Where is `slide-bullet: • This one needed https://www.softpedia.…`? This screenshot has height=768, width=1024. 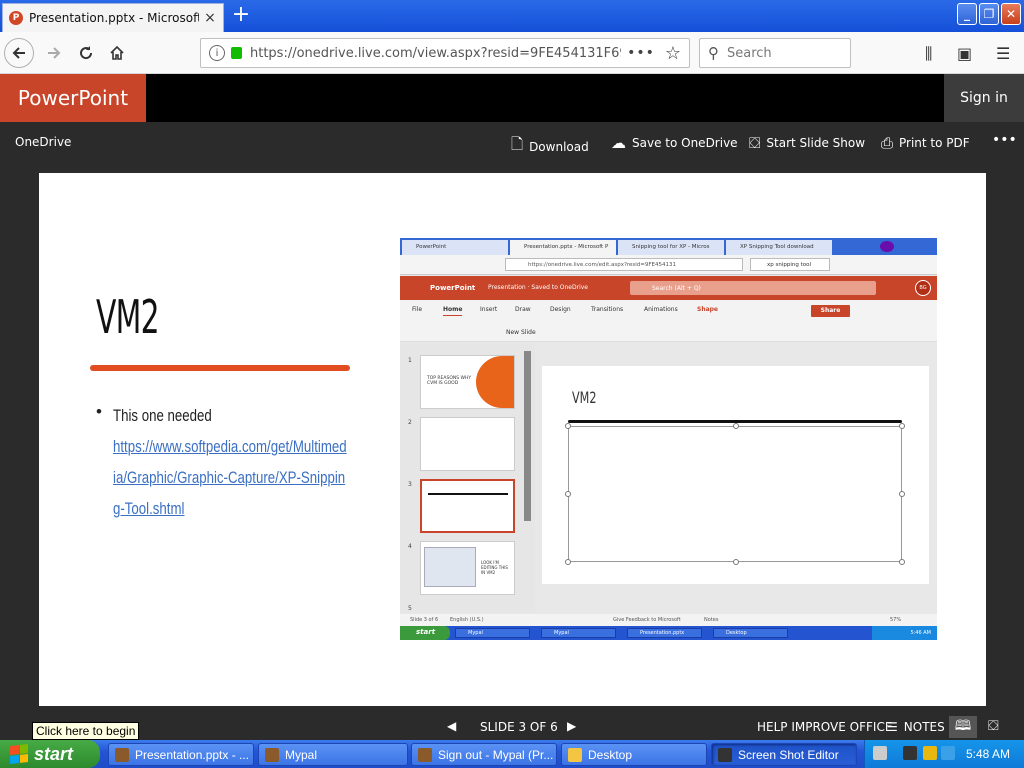 slide-bullet: • This one needed https://www.softpedia.… is located at coordinates (226, 462).